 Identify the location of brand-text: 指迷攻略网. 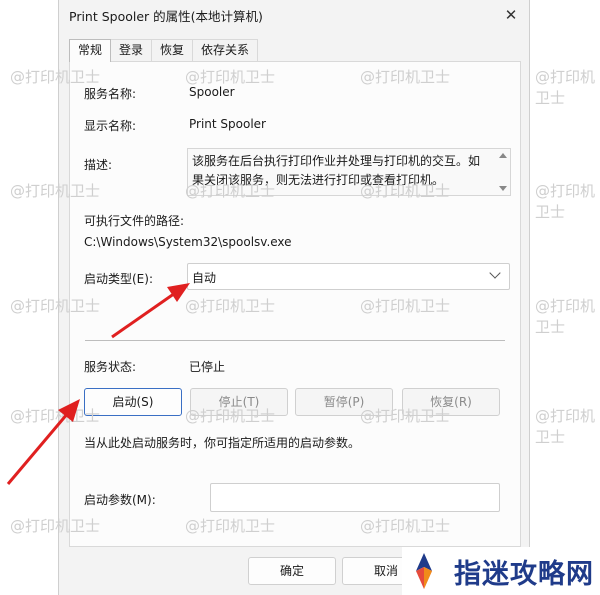
(524, 574).